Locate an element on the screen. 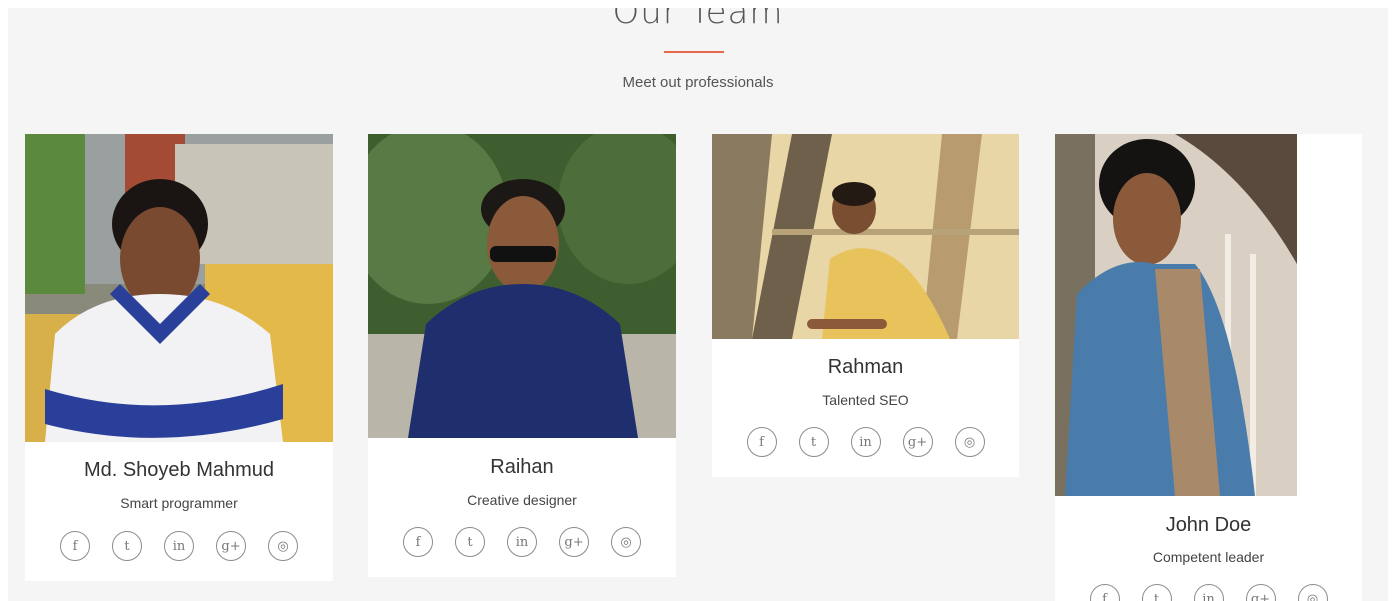 The image size is (1396, 601). section-title: Our Team is located at coordinates (698, 20).